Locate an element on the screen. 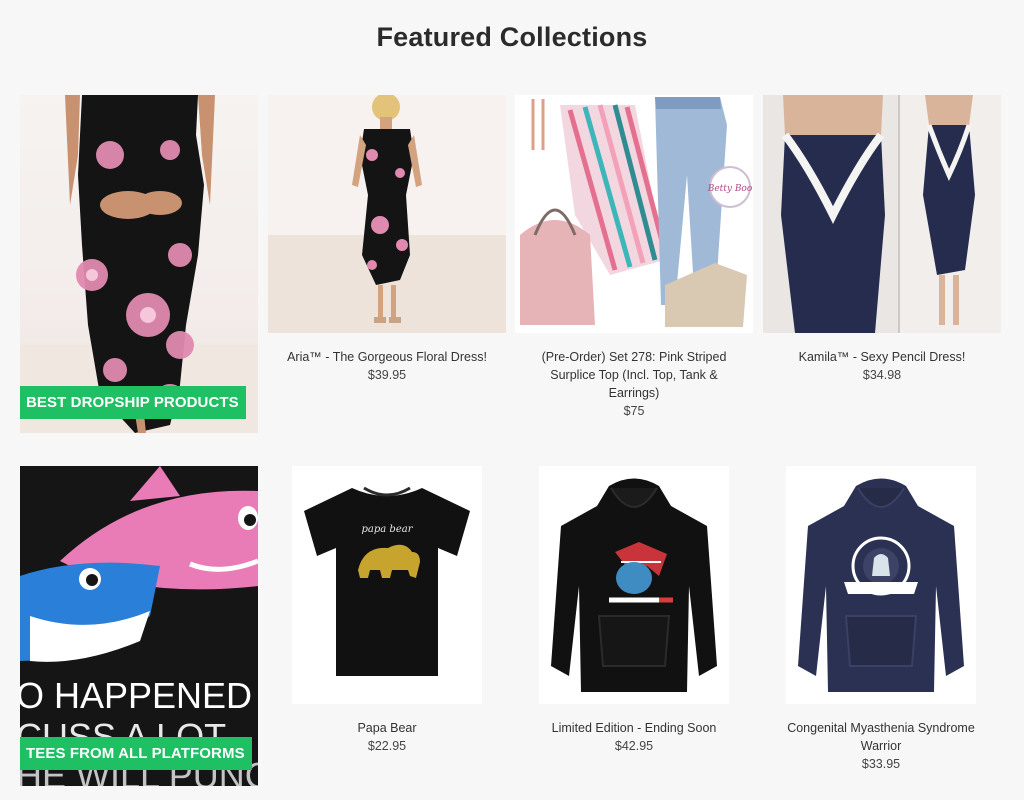  product-image-kamila is located at coordinates (882, 214).